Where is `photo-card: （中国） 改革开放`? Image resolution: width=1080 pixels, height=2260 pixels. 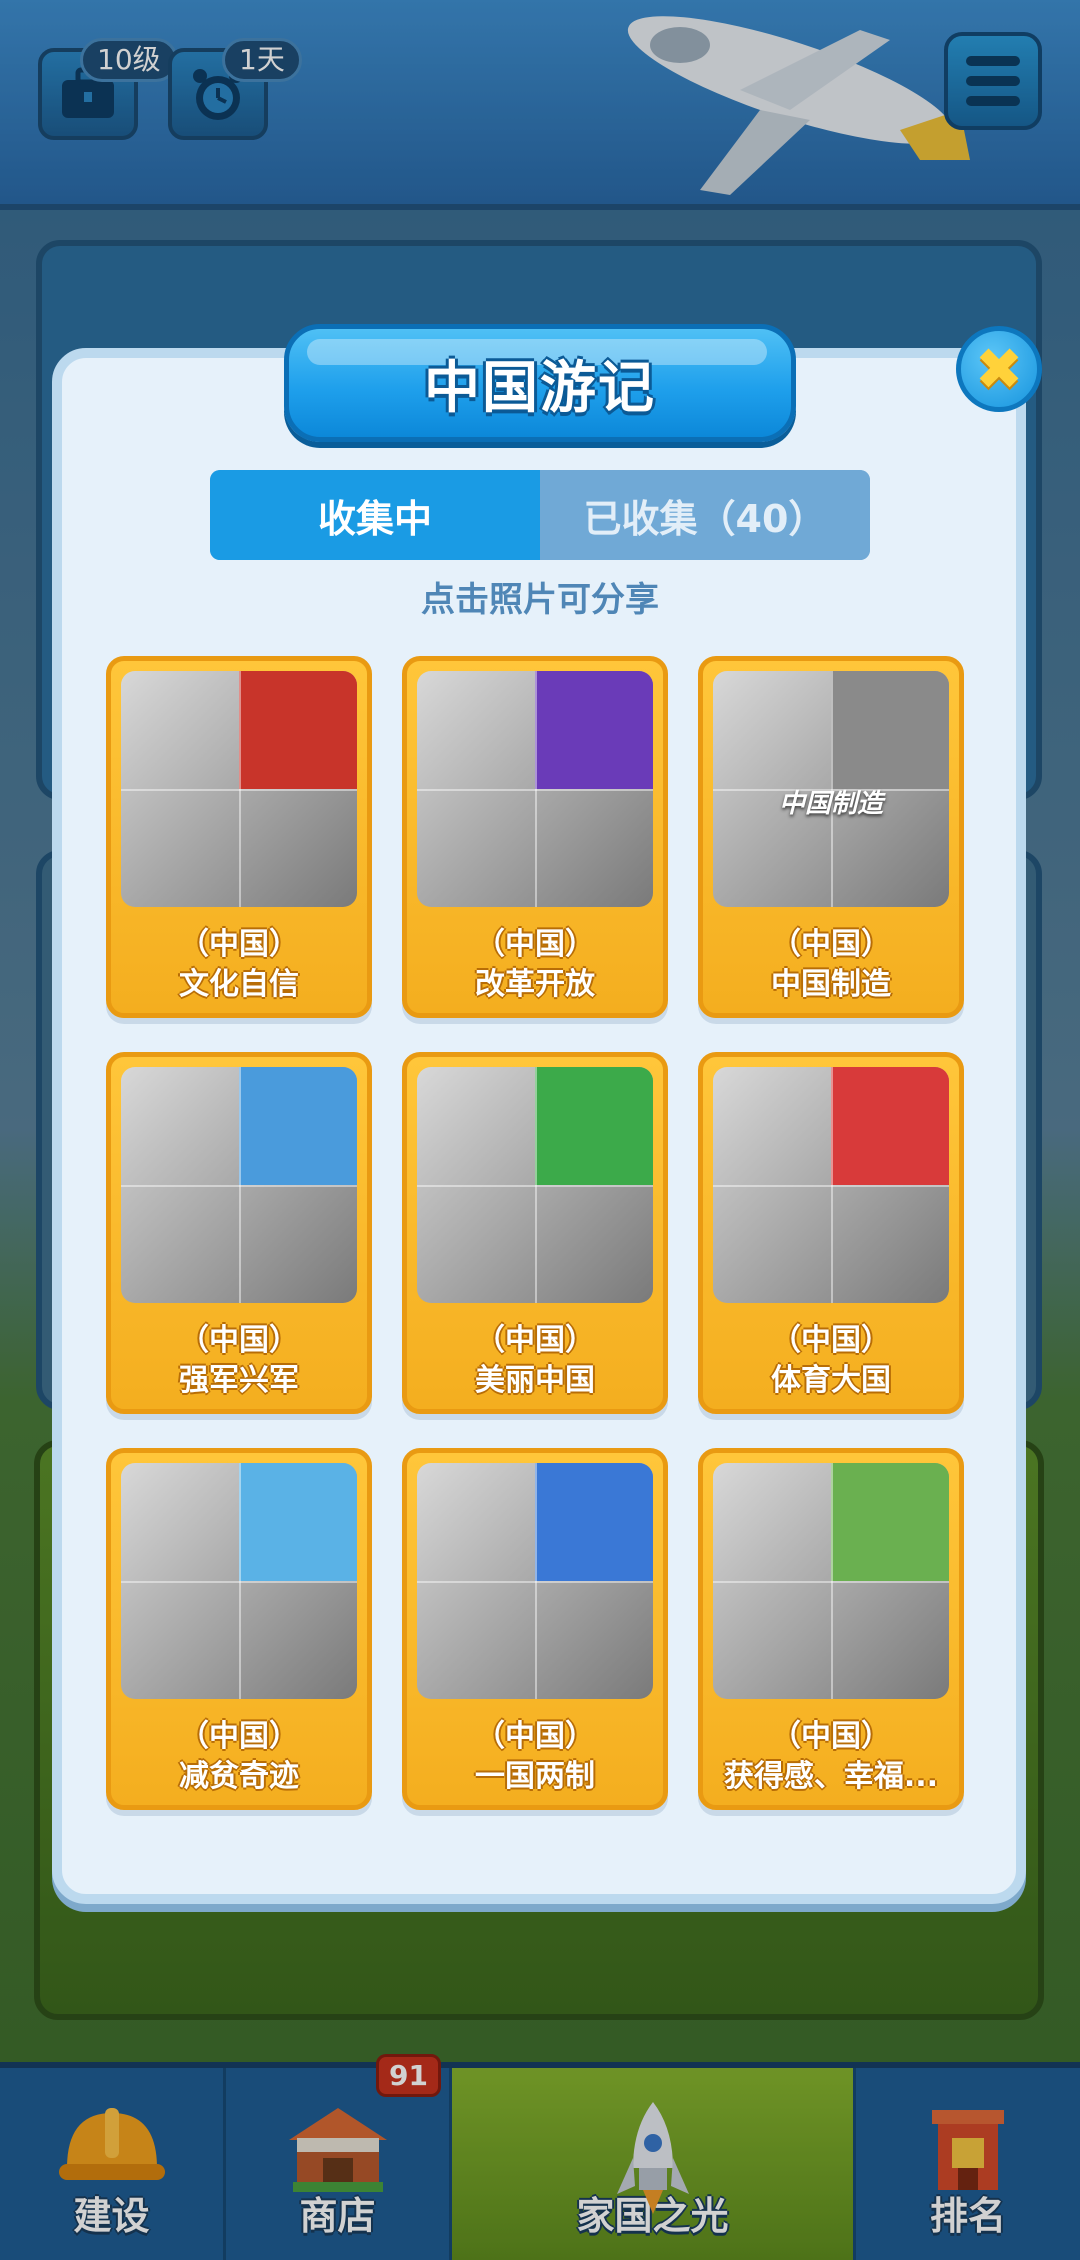
photo-card: （中国） 改革开放 is located at coordinates (535, 837).